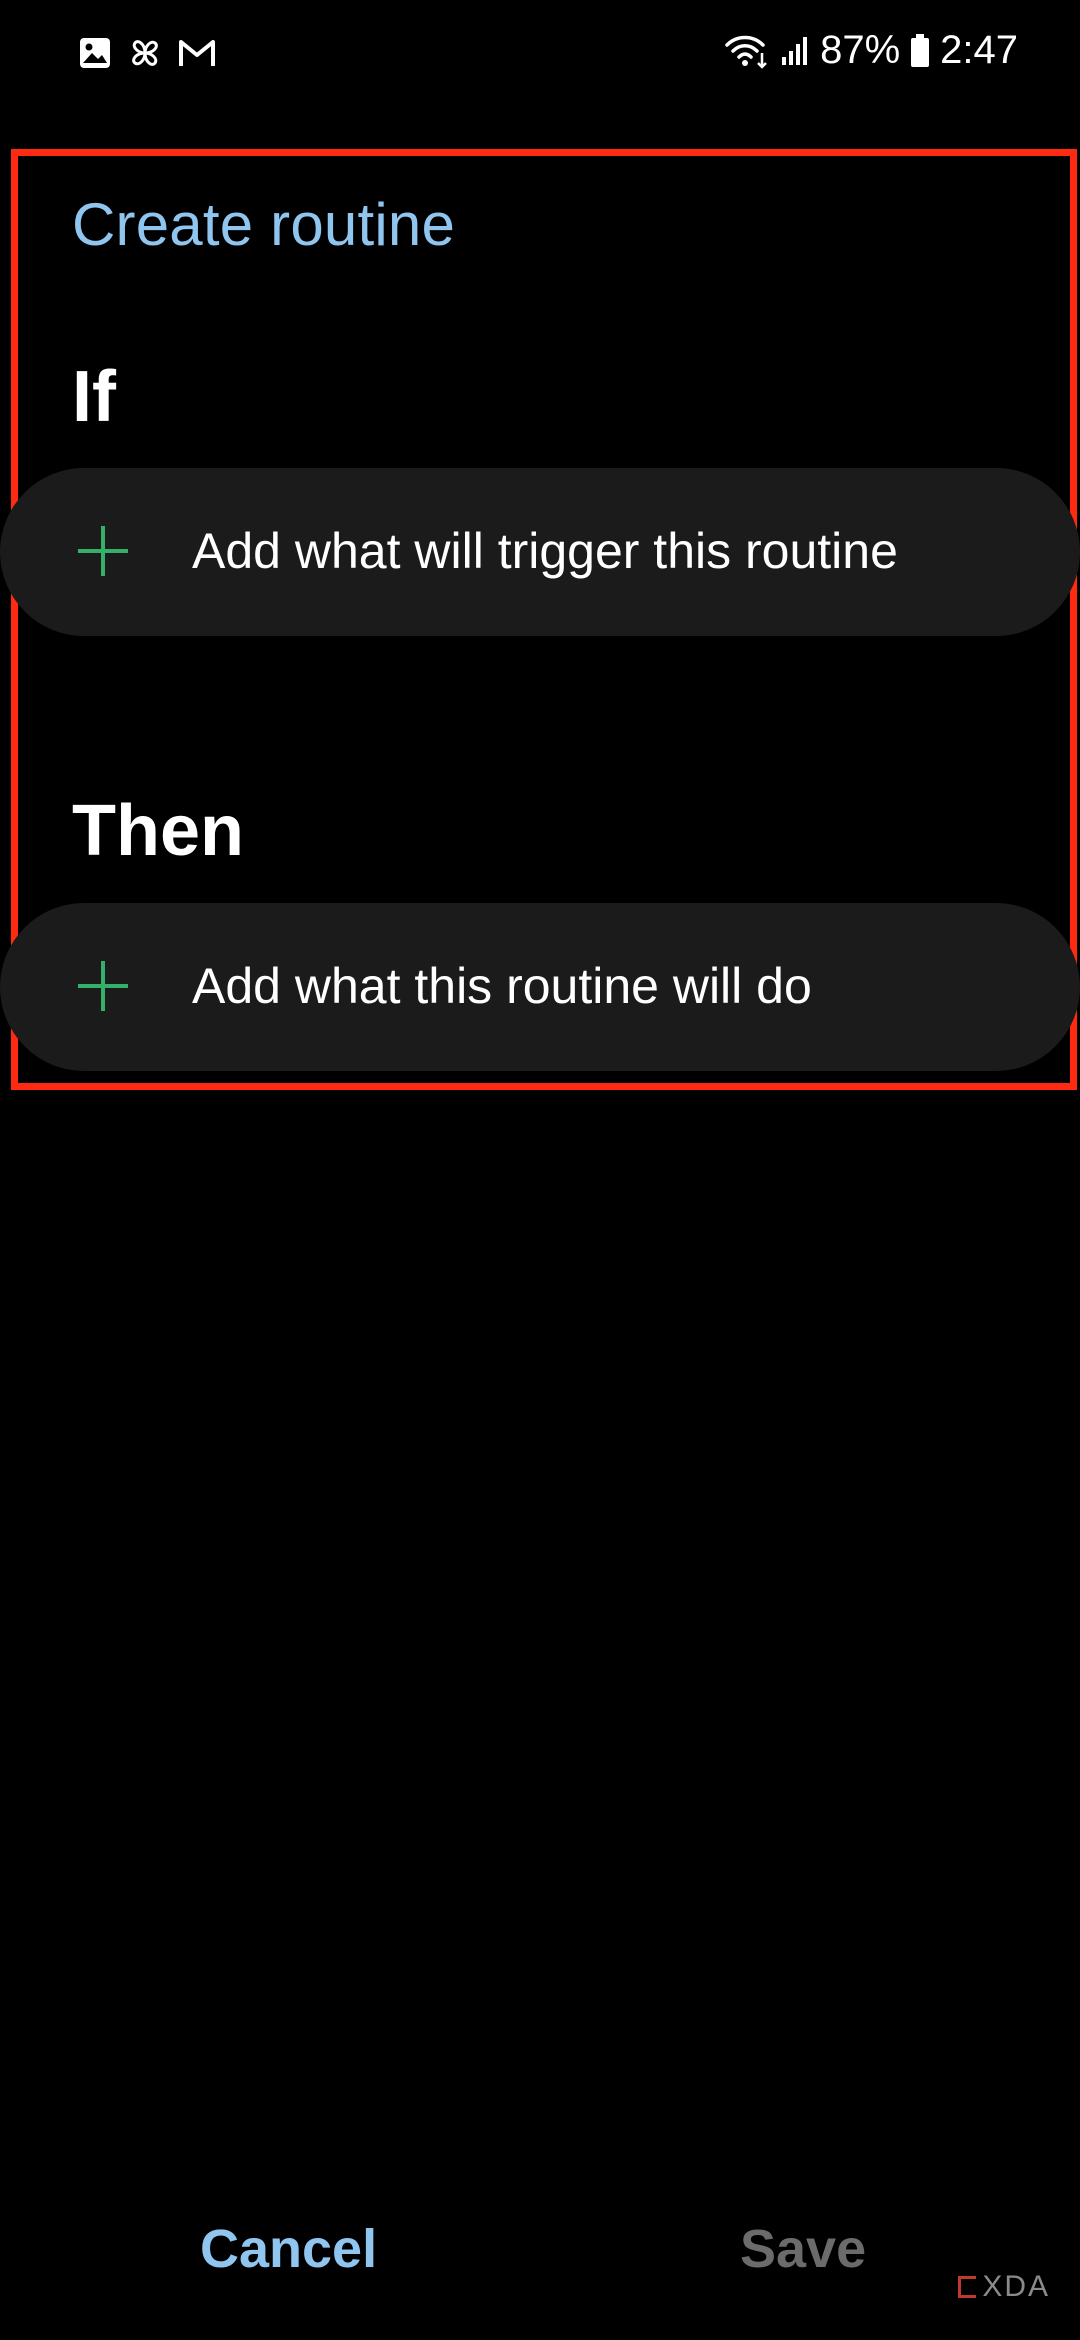  Describe the element at coordinates (967, 2287) in the screenshot. I see `watermark-logo-icon` at that location.